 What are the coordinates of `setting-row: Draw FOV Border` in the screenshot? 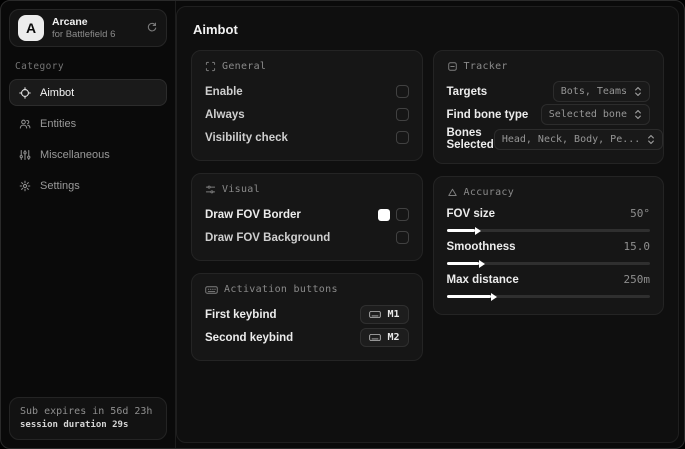 It's located at (307, 214).